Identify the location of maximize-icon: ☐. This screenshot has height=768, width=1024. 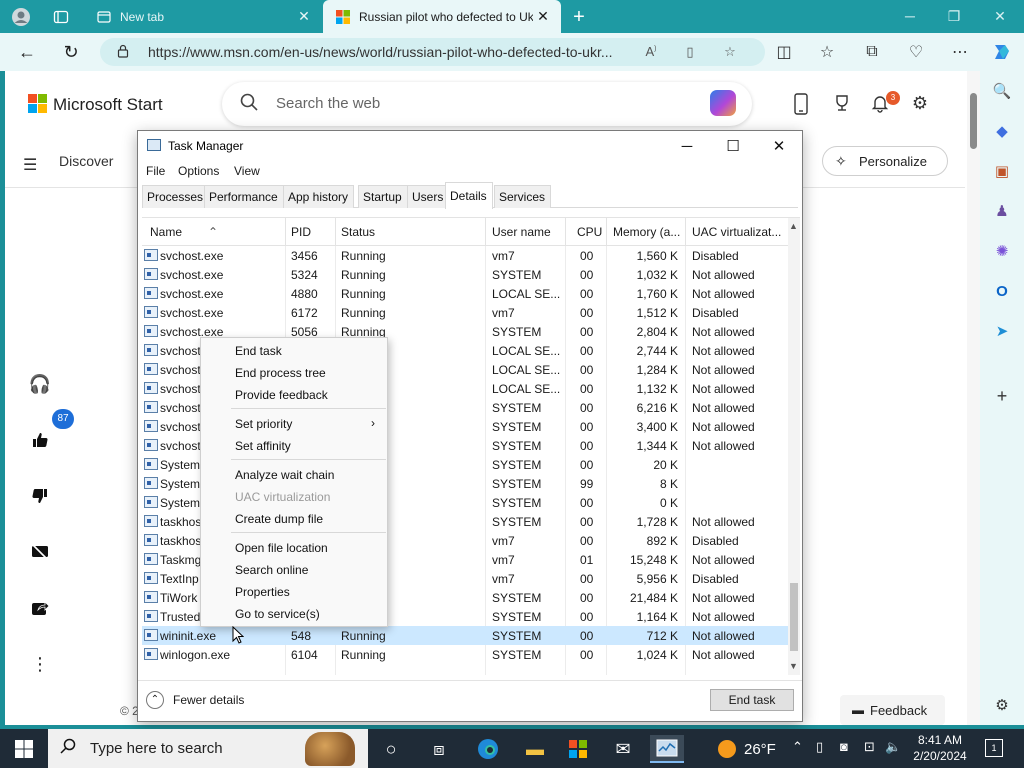
(733, 146).